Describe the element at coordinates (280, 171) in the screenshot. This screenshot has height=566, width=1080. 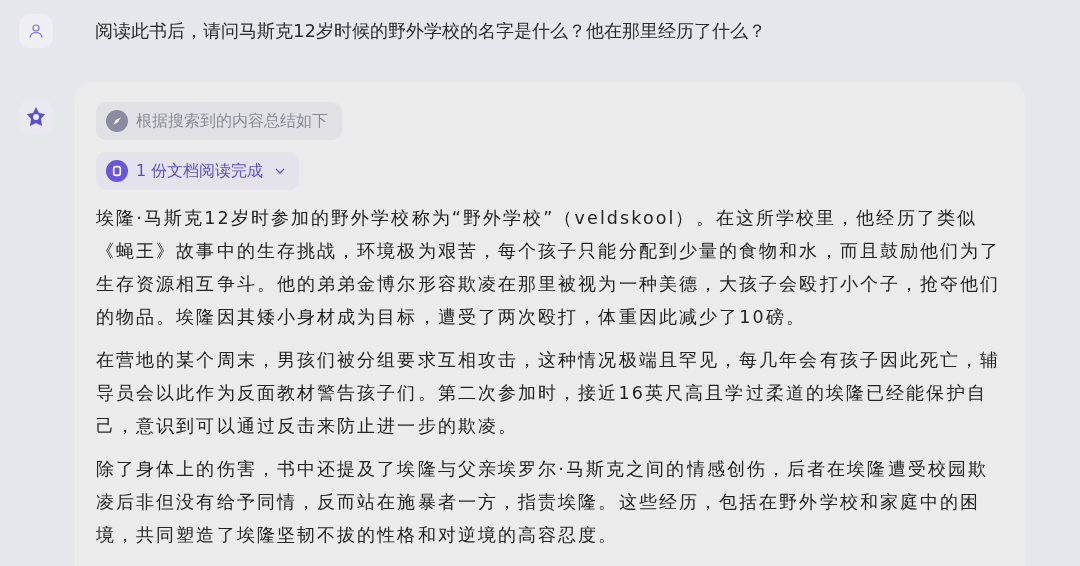
I see `chevron-down-icon` at that location.